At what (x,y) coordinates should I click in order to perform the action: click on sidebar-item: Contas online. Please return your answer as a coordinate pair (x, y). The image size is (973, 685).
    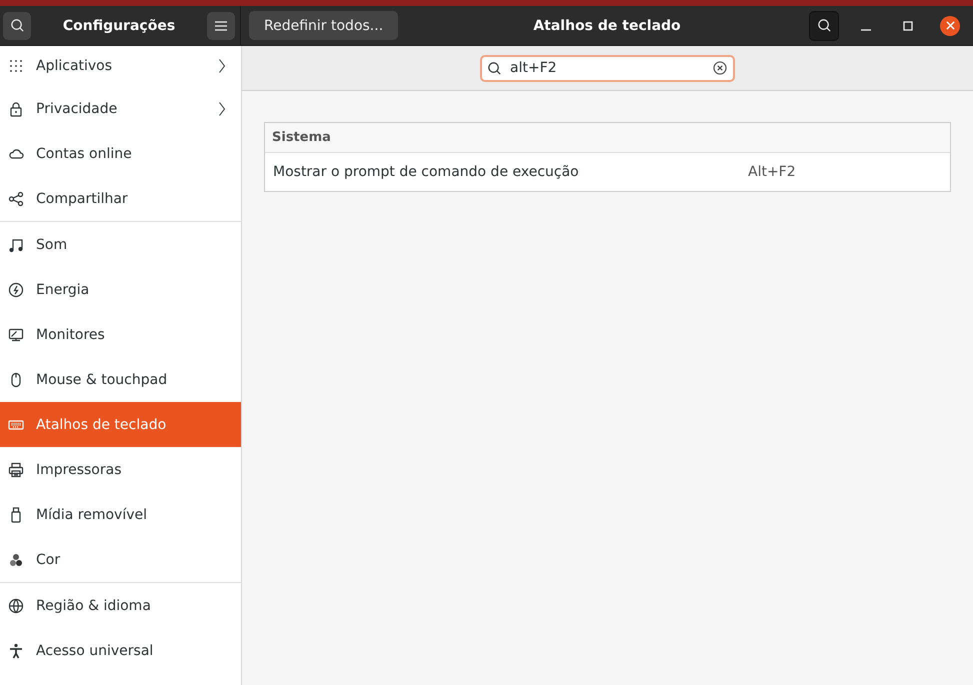
    Looking at the image, I should click on (120, 153).